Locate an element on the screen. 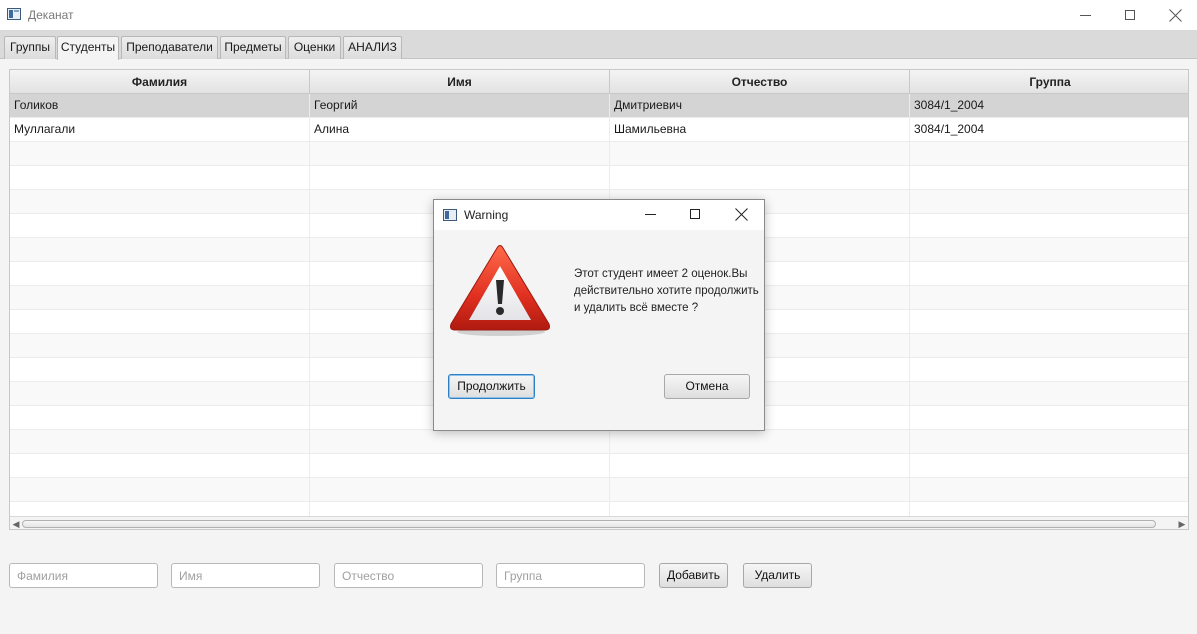 The image size is (1197, 634). window-titlebar: Деканат is located at coordinates (598, 15).